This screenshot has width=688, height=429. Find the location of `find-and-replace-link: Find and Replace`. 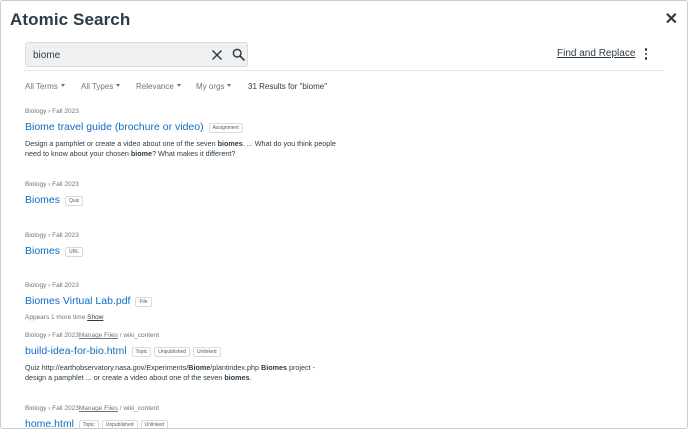

find-and-replace-link: Find and Replace is located at coordinates (596, 53).